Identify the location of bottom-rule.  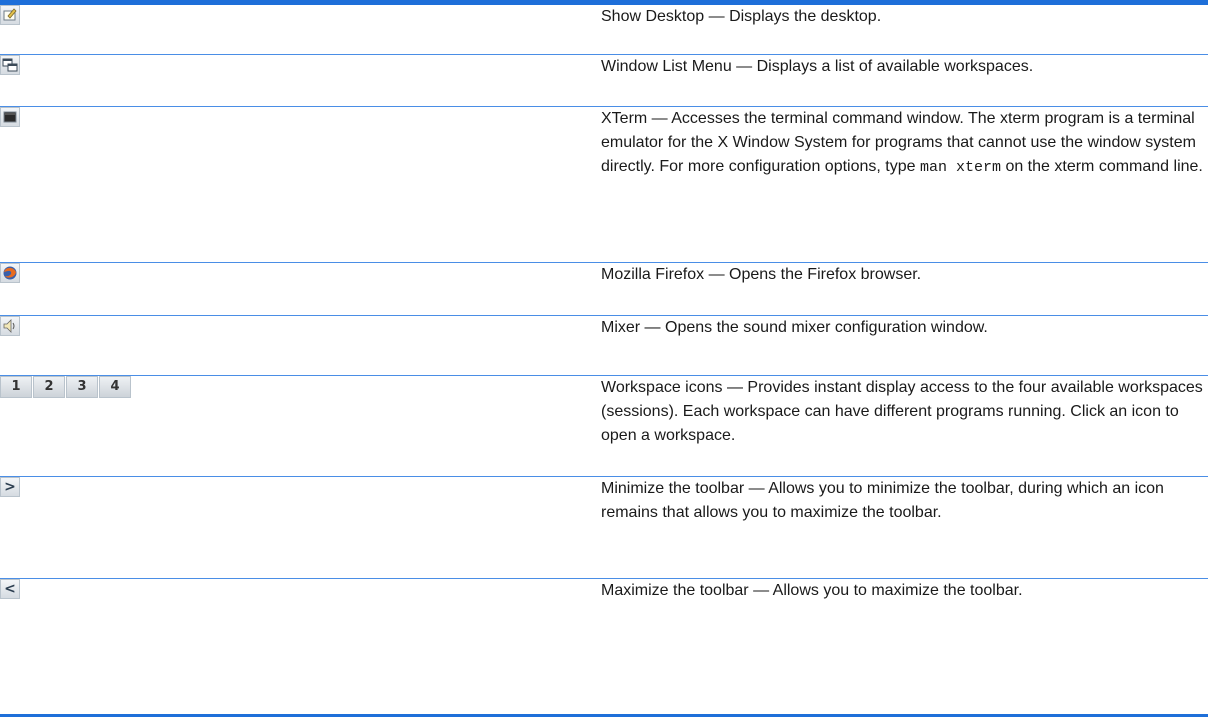
(604, 715).